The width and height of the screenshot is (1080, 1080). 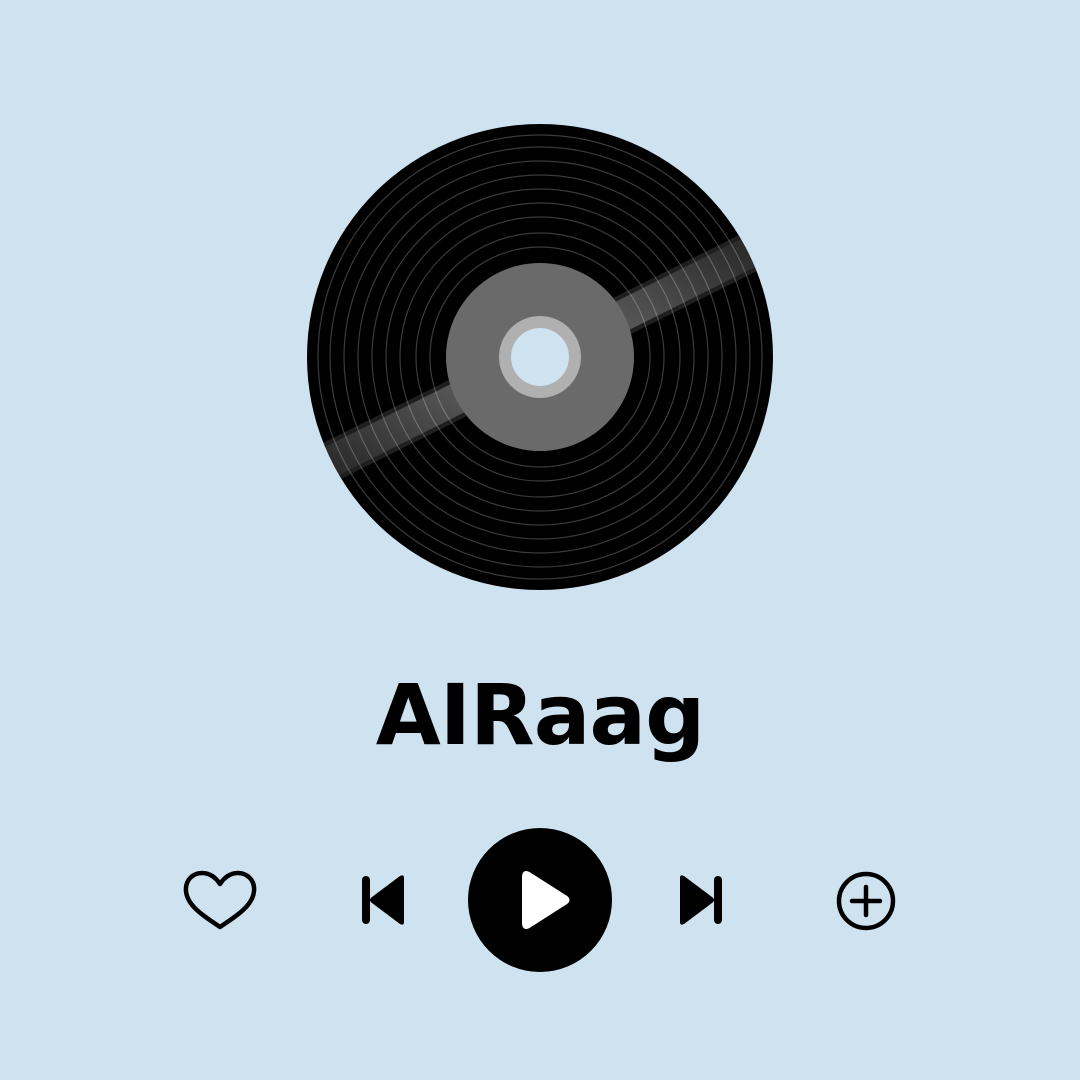 I want to click on play-icon, so click(x=540, y=900).